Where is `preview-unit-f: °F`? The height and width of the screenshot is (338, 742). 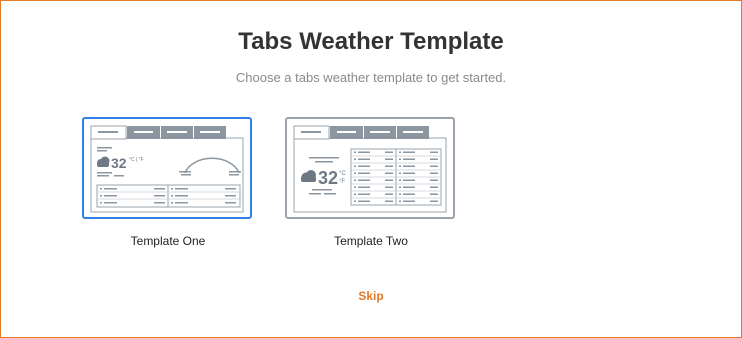
preview-unit-f: °F is located at coordinates (342, 182).